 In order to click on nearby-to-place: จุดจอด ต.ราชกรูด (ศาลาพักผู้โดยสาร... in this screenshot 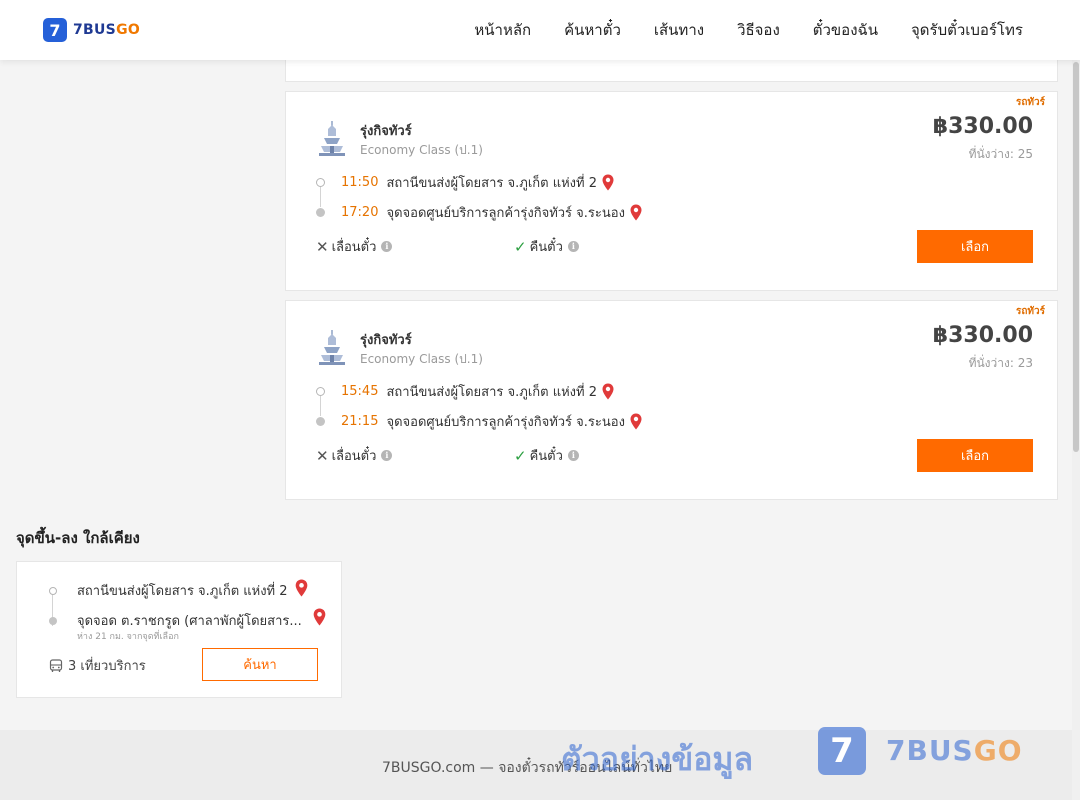, I will do `click(189, 621)`.